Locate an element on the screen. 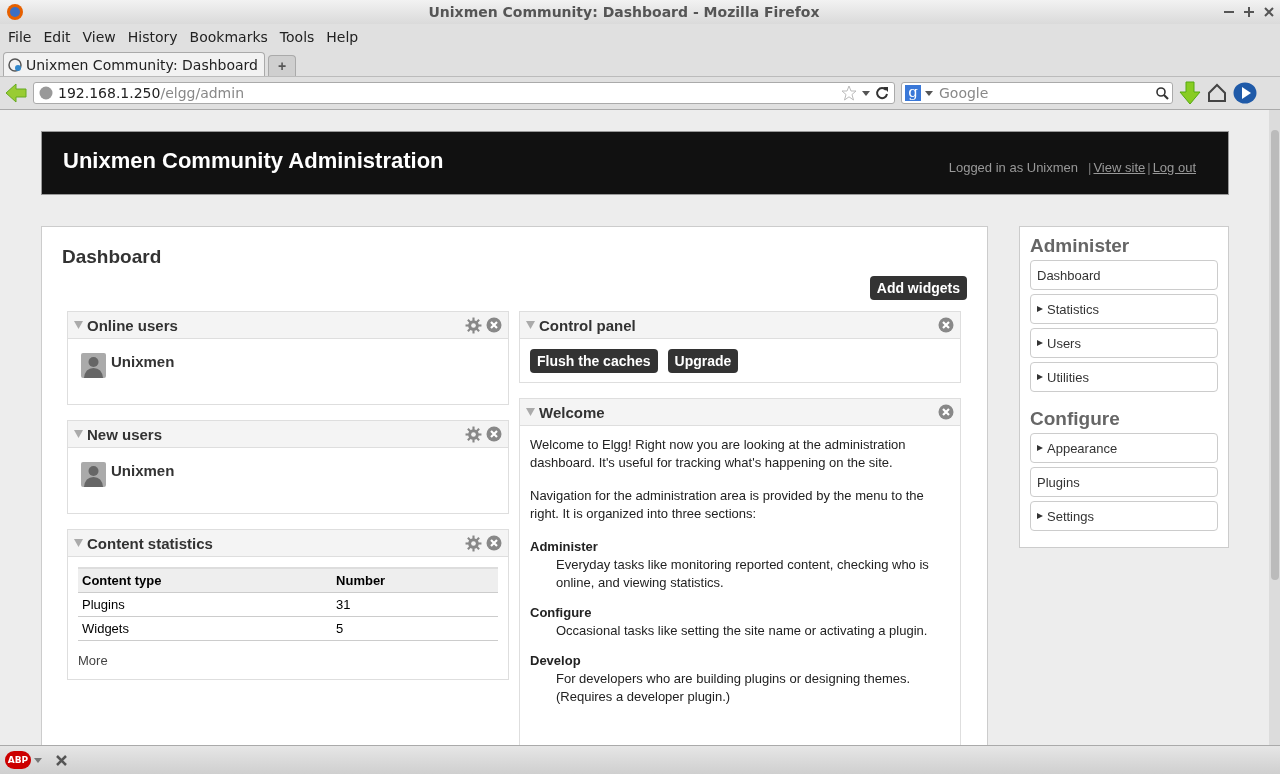  search-field: g Google is located at coordinates (1037, 93).